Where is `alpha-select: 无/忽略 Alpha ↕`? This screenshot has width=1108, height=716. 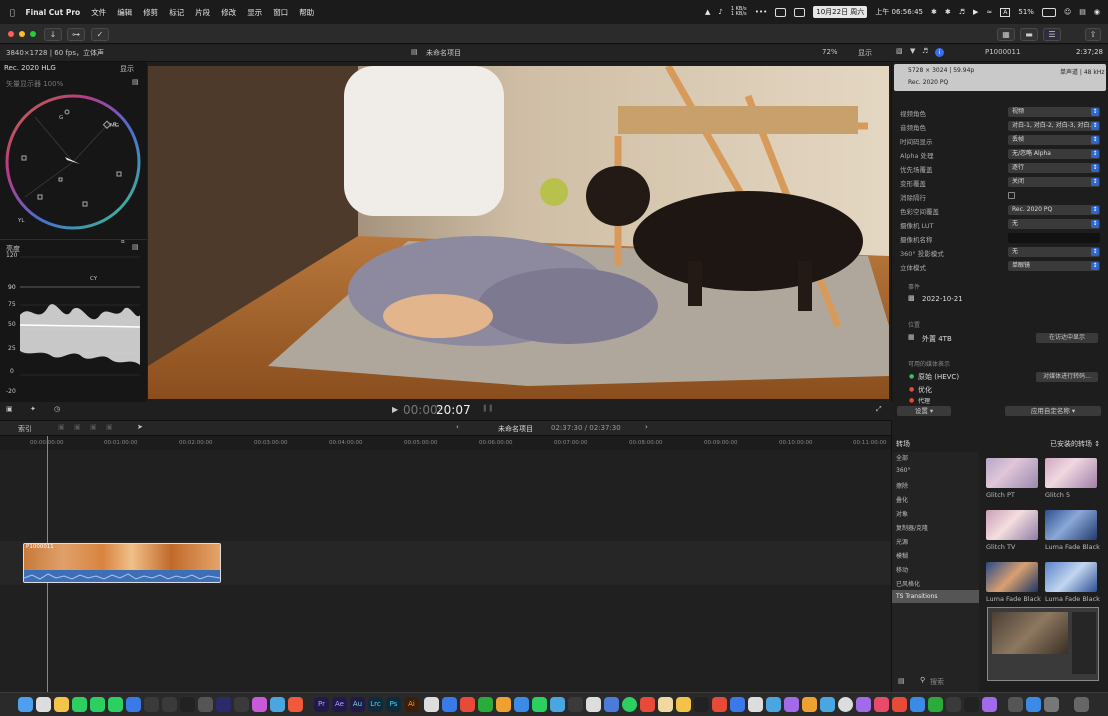 alpha-select: 无/忽略 Alpha ↕ is located at coordinates (1054, 154).